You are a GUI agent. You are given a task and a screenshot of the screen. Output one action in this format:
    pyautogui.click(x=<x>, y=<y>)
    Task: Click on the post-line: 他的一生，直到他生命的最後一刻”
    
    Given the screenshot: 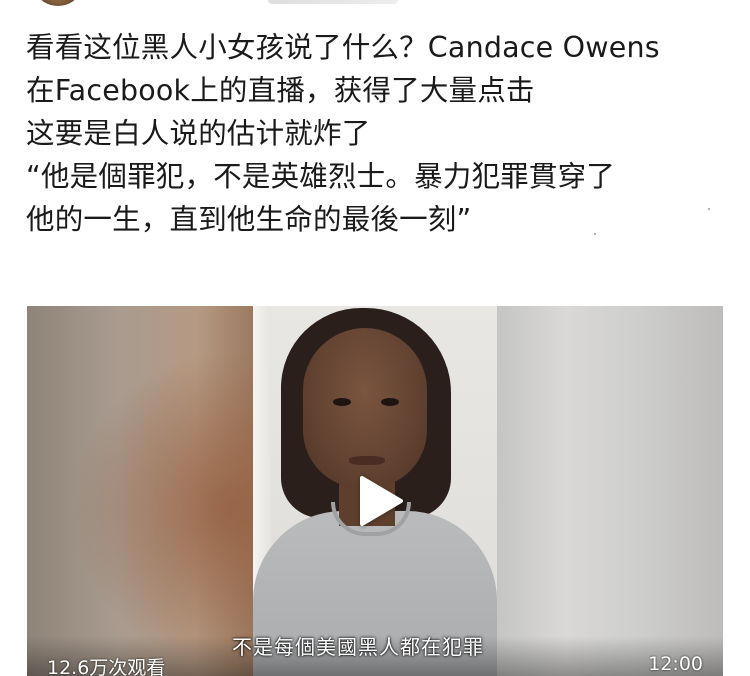 What is the action you would take?
    pyautogui.click(x=249, y=219)
    